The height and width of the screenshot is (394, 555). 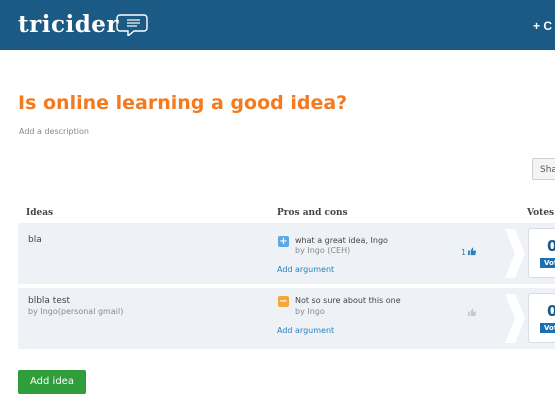 I want to click on votes-column-header: Votes, so click(x=541, y=213).